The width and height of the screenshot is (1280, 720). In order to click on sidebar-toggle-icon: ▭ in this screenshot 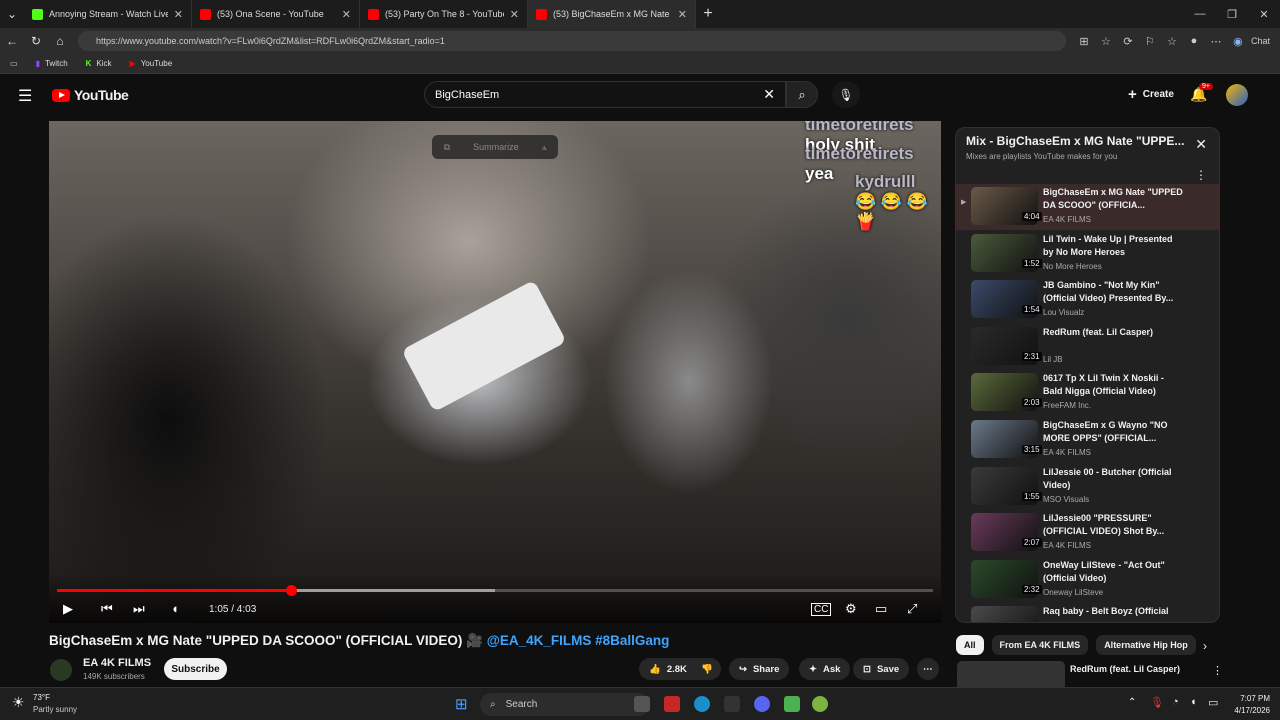, I will do `click(14, 63)`.